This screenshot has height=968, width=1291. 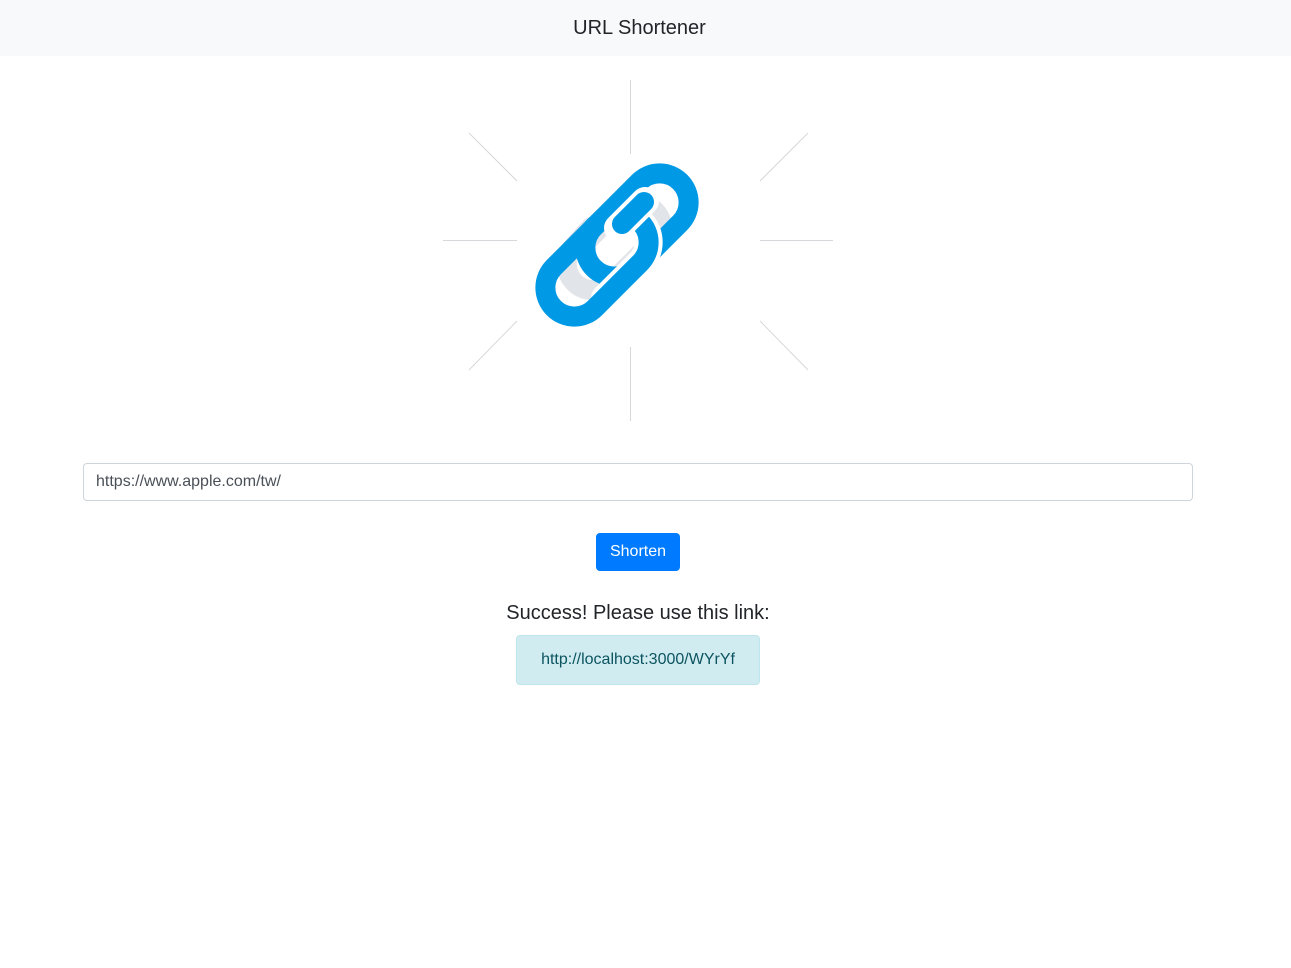 I want to click on url-input, so click(x=638, y=482).